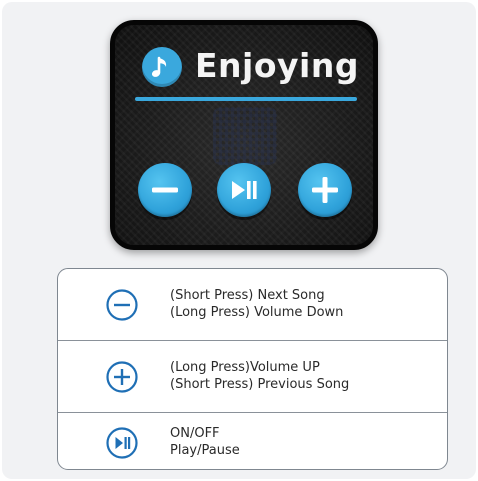 The height and width of the screenshot is (481, 478). I want to click on legend-line: Play/Pause, so click(205, 450).